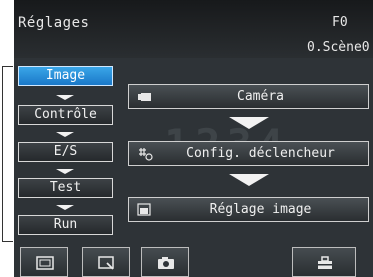  I want to click on menu-item-label: E/S, so click(65, 151).